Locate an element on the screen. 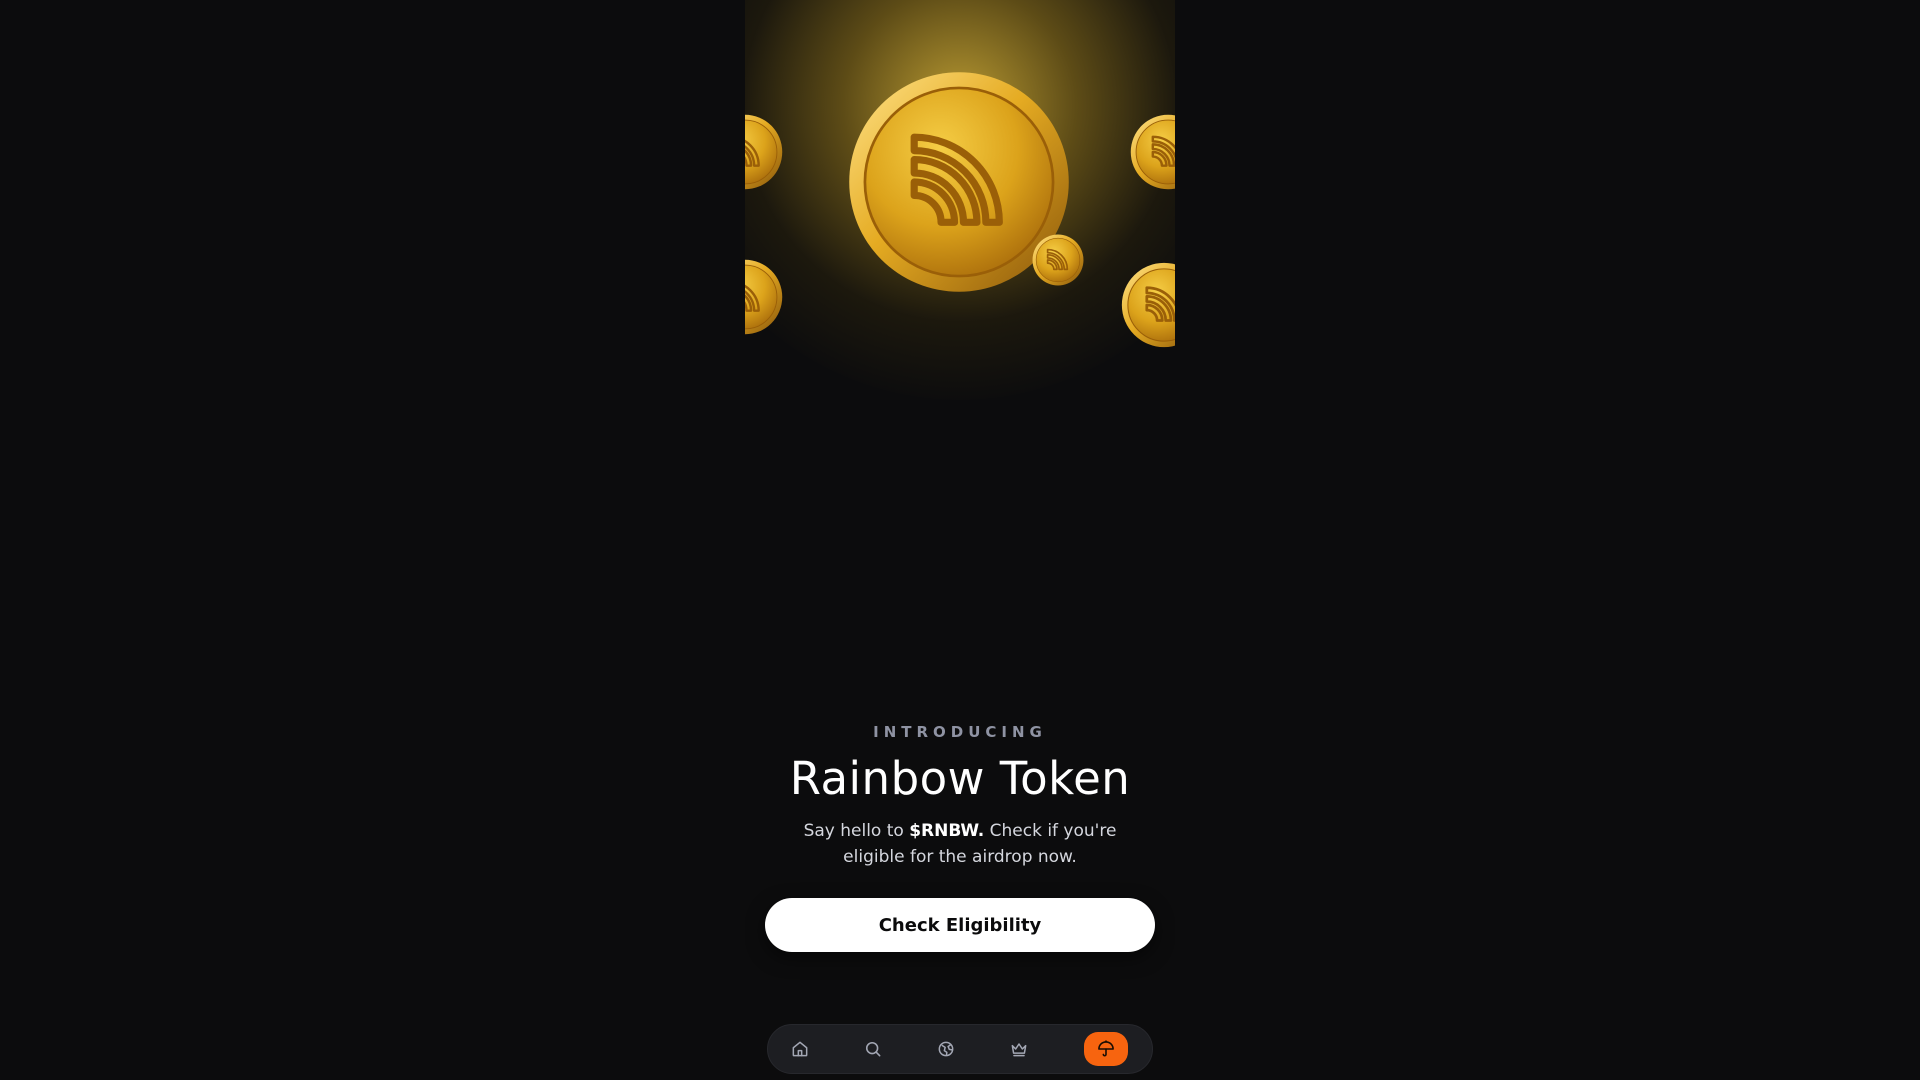  globe-icon is located at coordinates (946, 1049).